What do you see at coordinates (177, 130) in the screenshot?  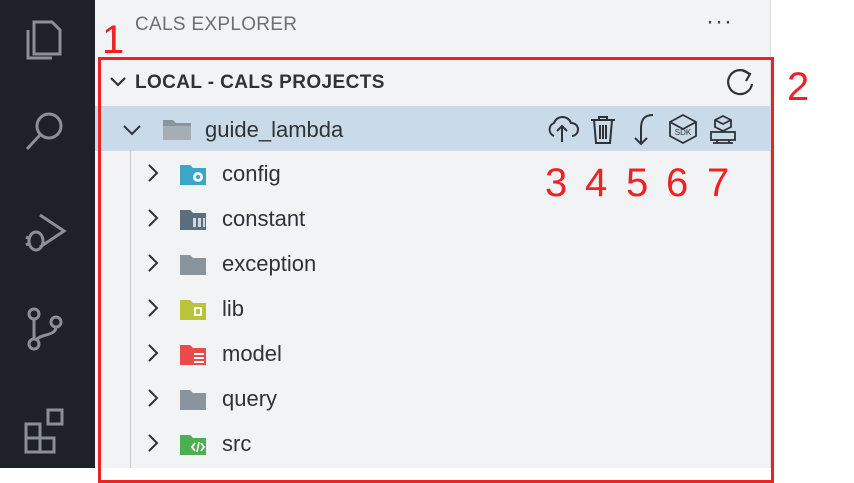 I see `folder-open-icon` at bounding box center [177, 130].